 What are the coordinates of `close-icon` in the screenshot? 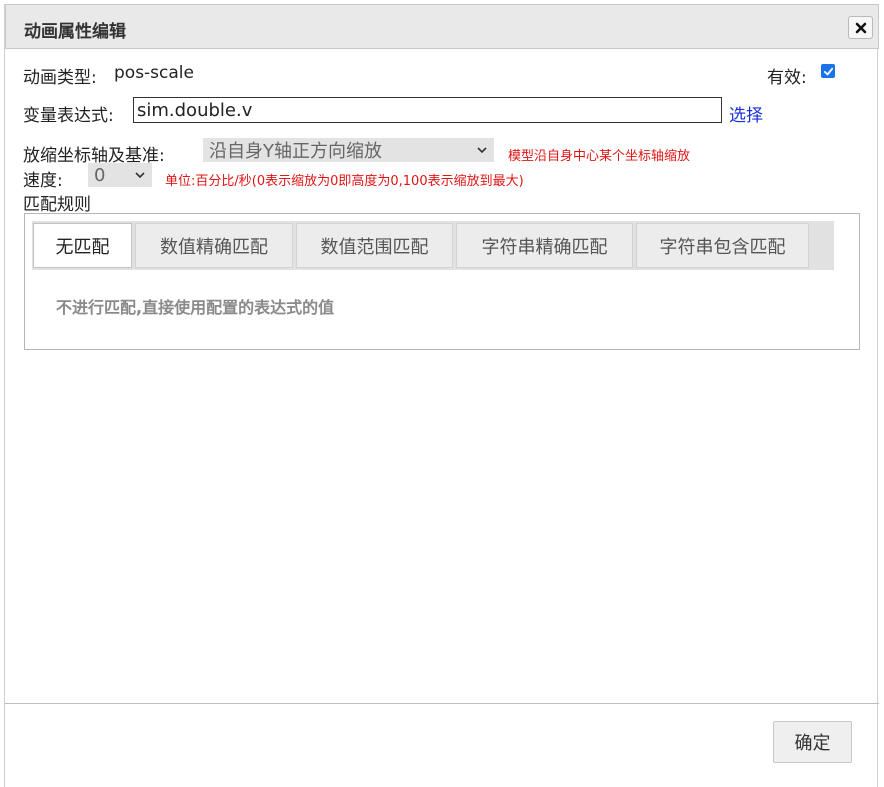 It's located at (860, 27).